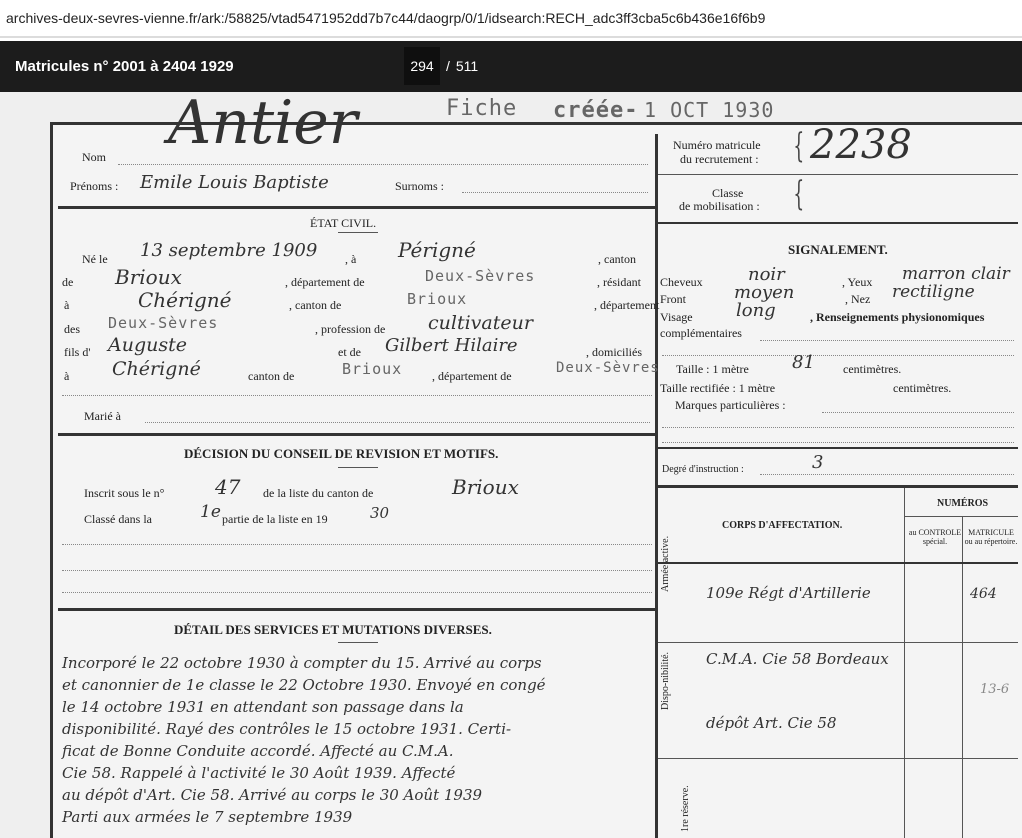  I want to click on degre-line, so click(887, 474).